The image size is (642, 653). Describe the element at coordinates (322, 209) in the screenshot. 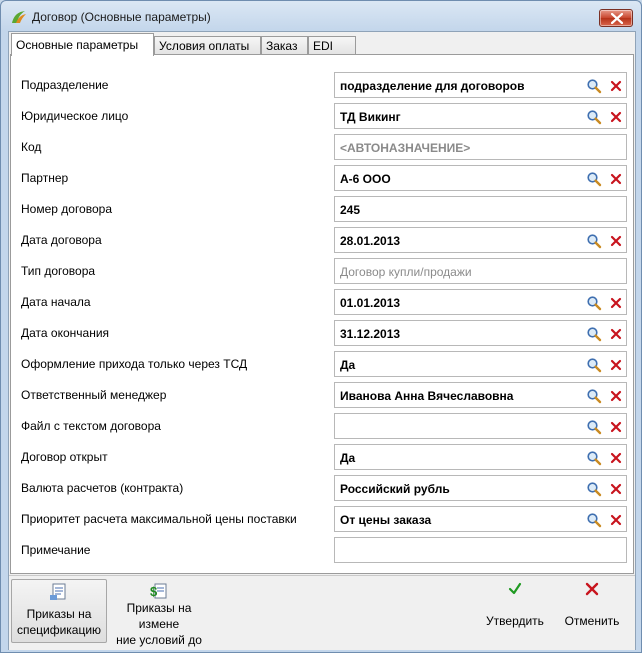

I see `form-row: Номер договора 245` at that location.